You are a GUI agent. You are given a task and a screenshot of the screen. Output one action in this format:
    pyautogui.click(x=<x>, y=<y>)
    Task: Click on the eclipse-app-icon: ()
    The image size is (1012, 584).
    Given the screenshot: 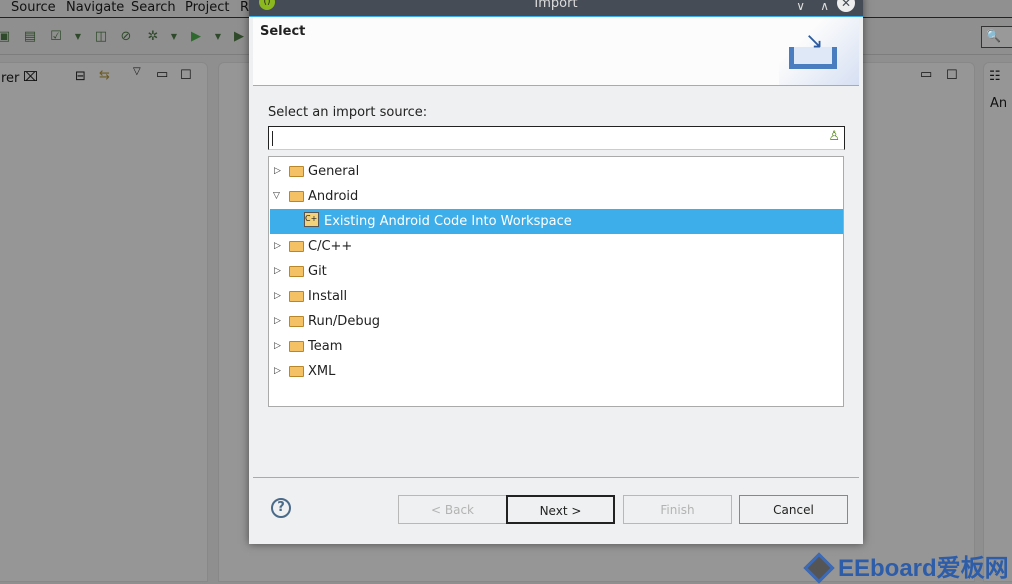 What is the action you would take?
    pyautogui.click(x=267, y=5)
    